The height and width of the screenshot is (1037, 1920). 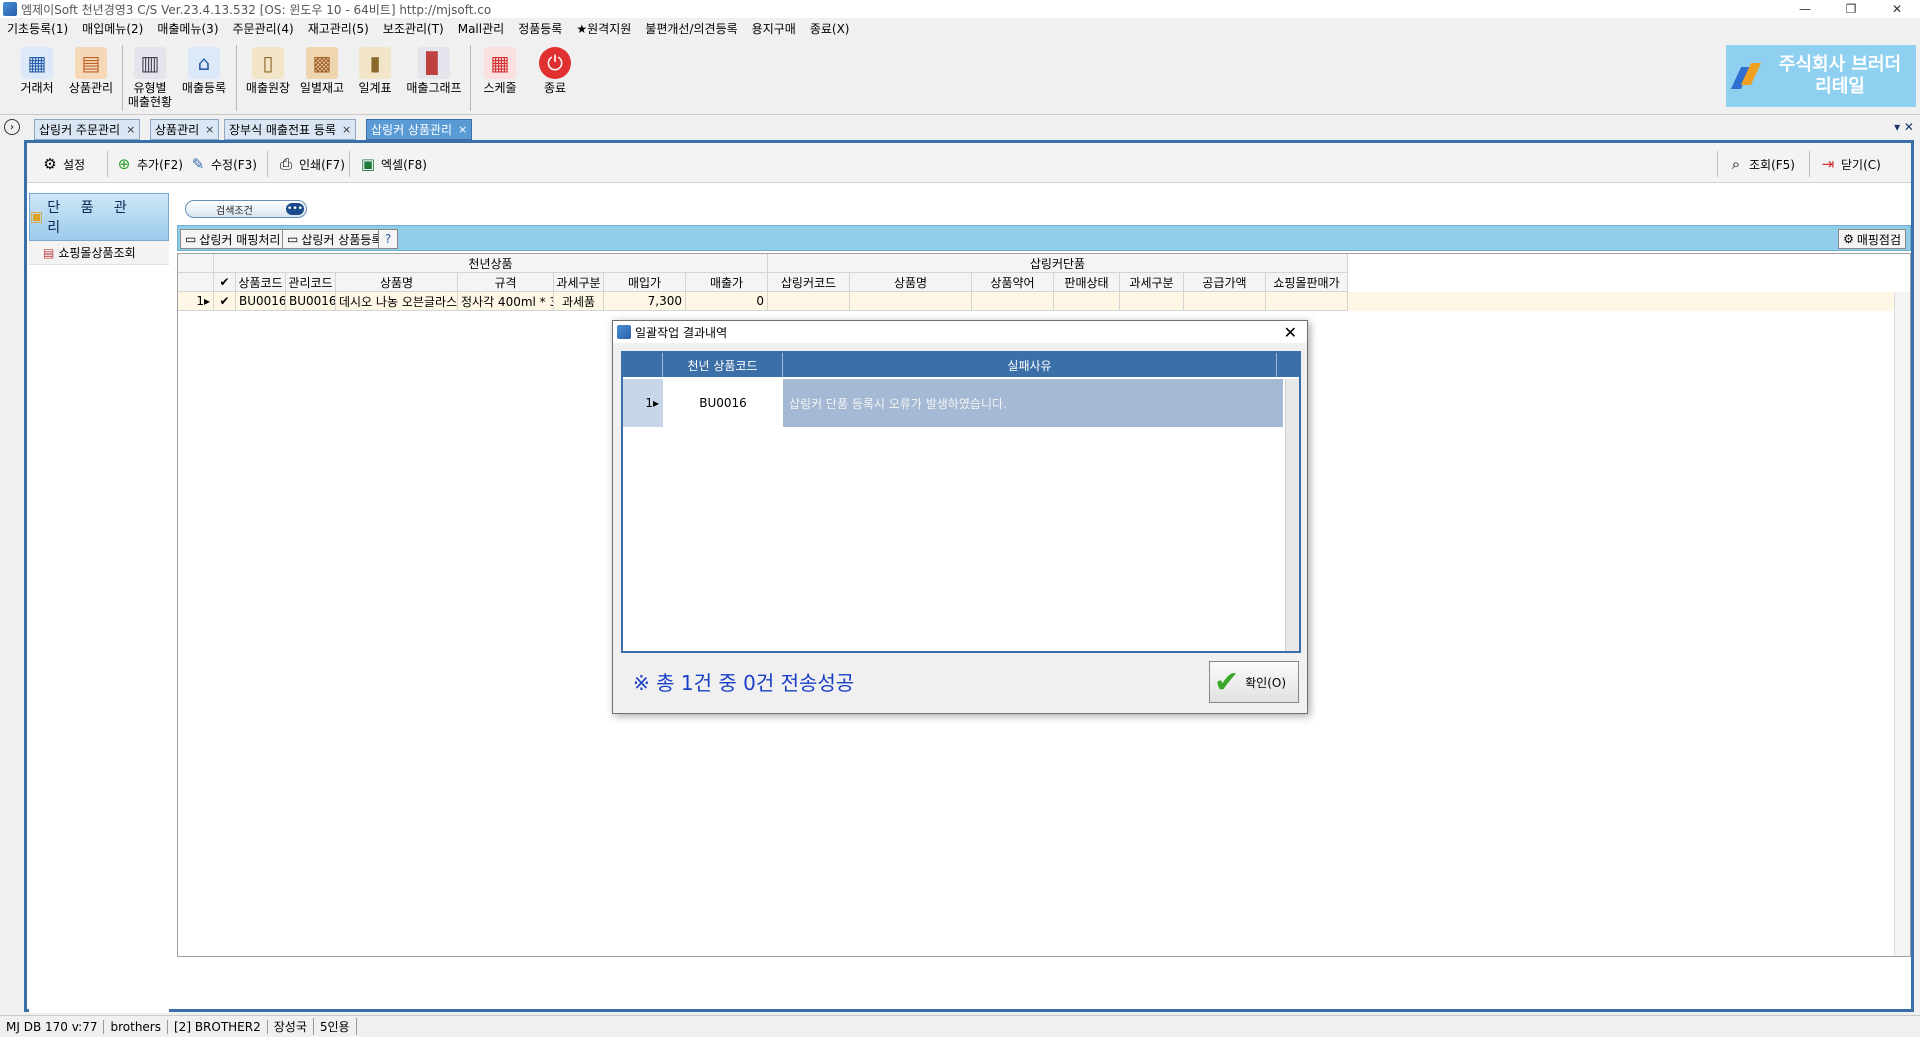 I want to click on column-header-code: 천년 상품코드, so click(x=723, y=365).